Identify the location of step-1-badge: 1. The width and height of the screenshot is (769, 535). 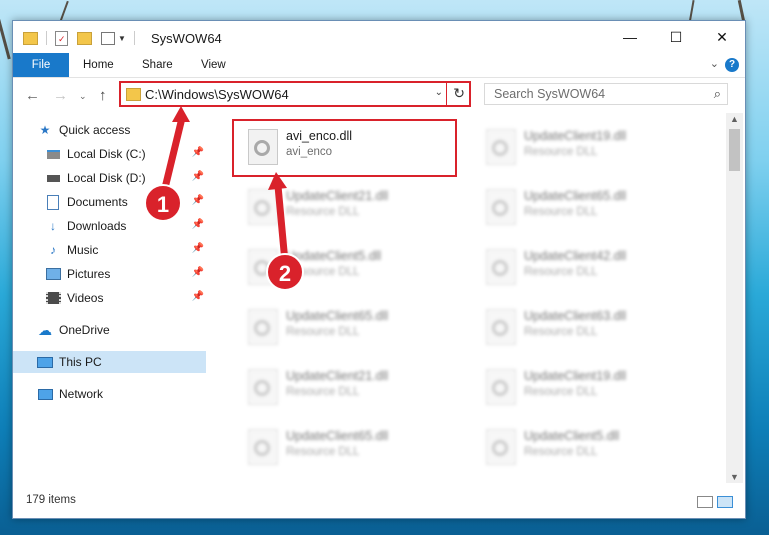
(163, 203).